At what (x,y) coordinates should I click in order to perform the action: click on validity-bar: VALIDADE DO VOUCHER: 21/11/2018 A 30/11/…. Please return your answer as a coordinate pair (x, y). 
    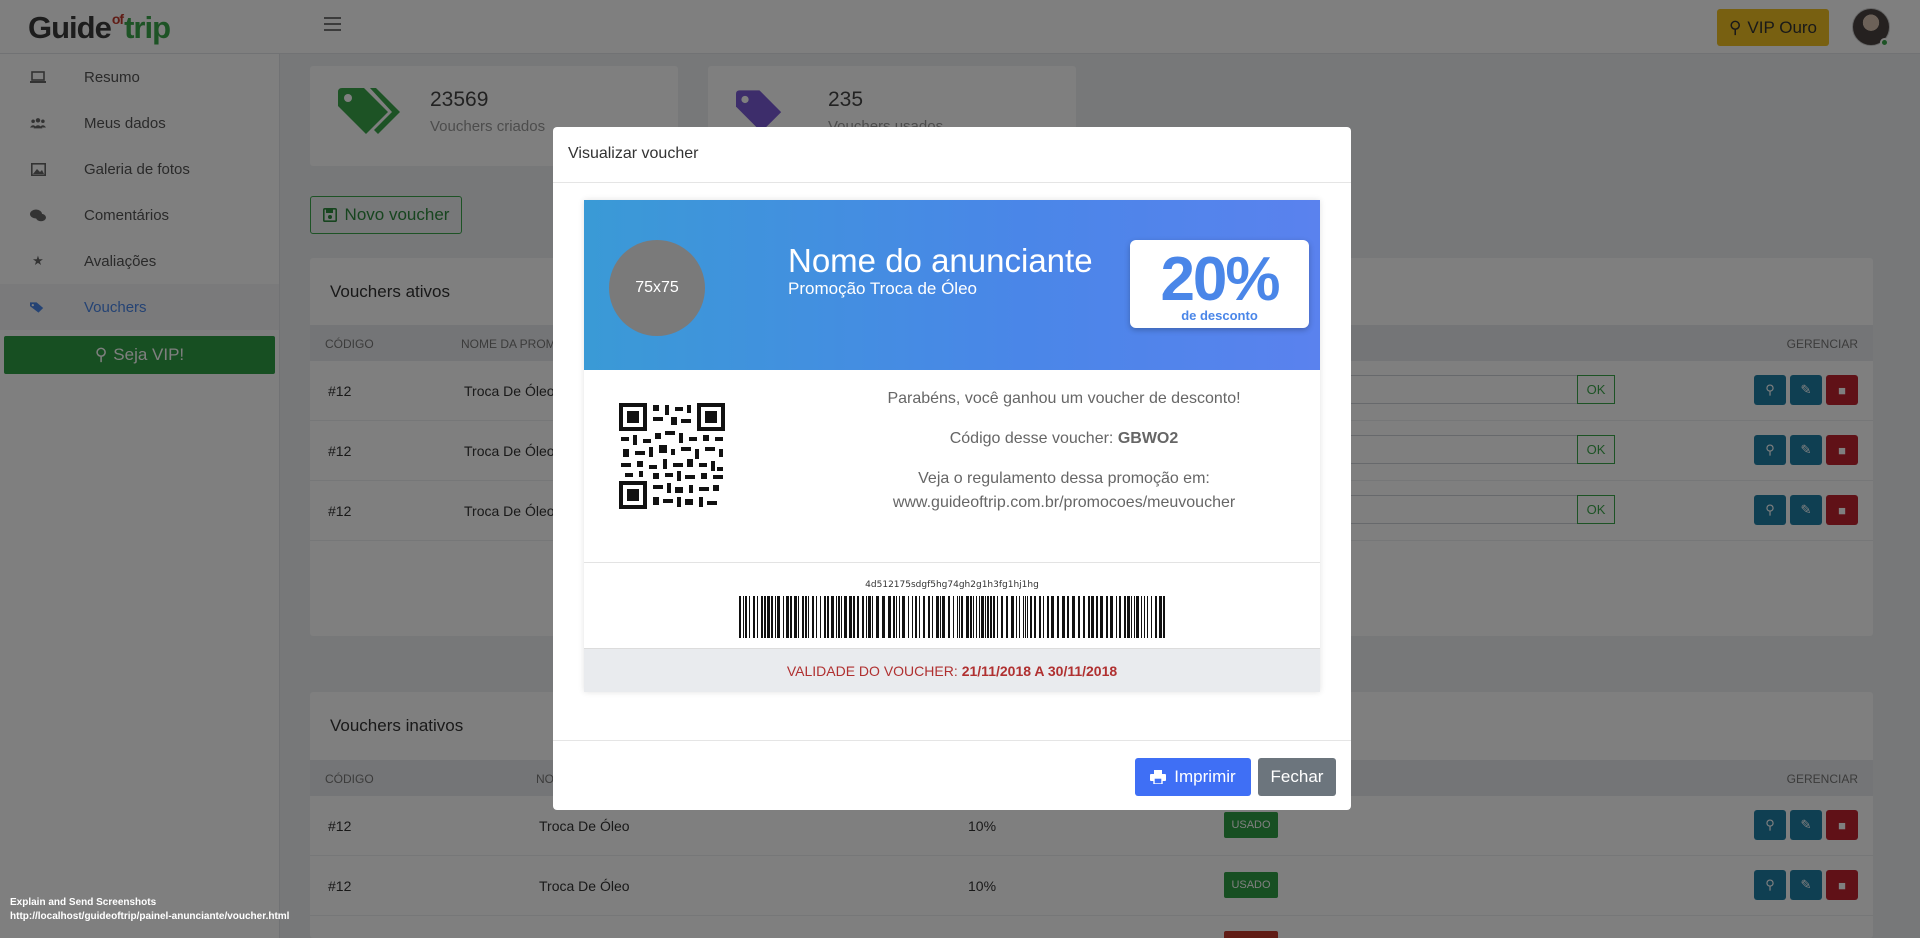
    Looking at the image, I should click on (952, 670).